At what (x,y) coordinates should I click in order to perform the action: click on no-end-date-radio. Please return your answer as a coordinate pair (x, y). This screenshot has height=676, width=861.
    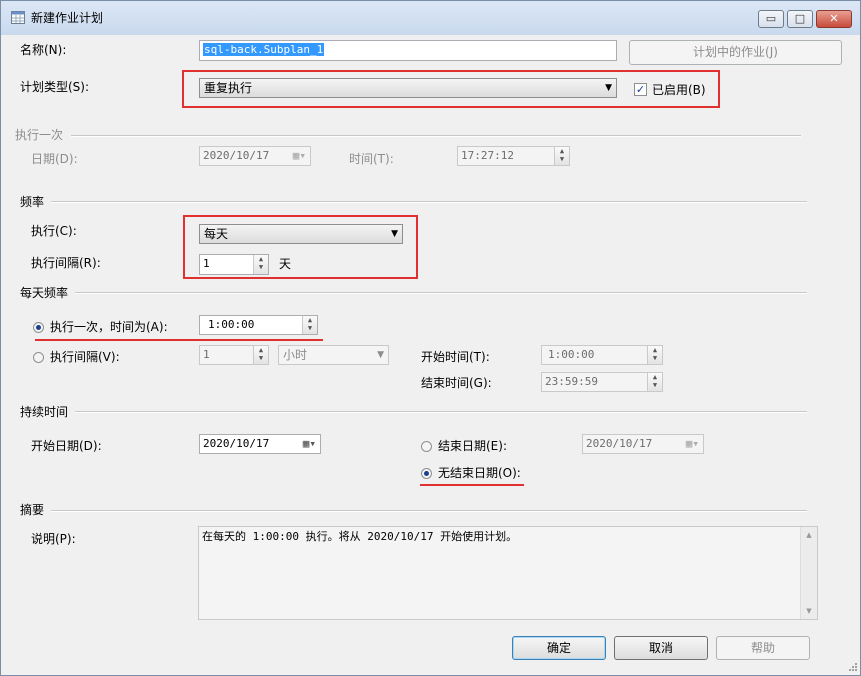
    Looking at the image, I should click on (426, 473).